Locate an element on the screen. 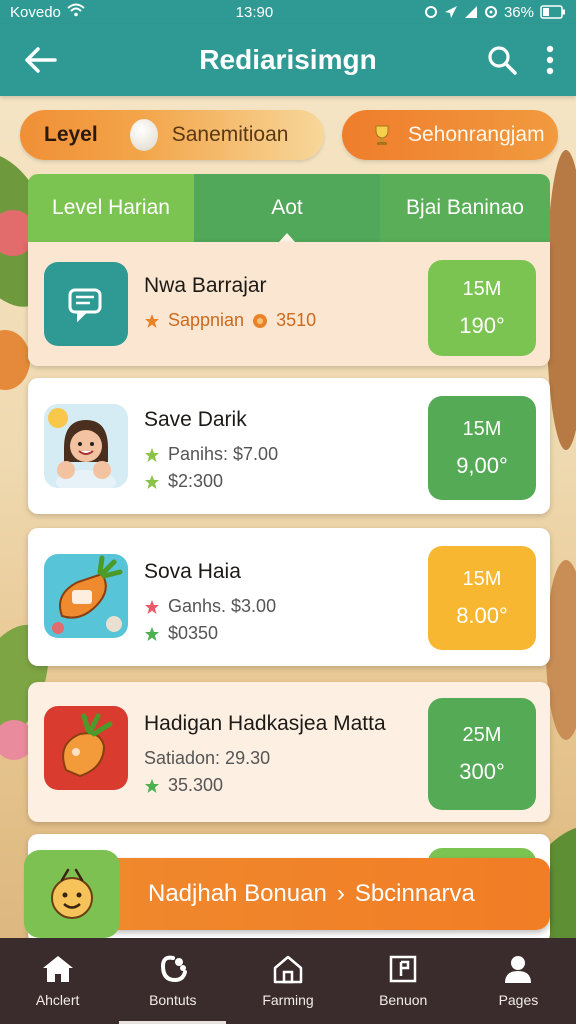 This screenshot has height=1024, width=576. item-line1-value: 3510 is located at coordinates (296, 320).